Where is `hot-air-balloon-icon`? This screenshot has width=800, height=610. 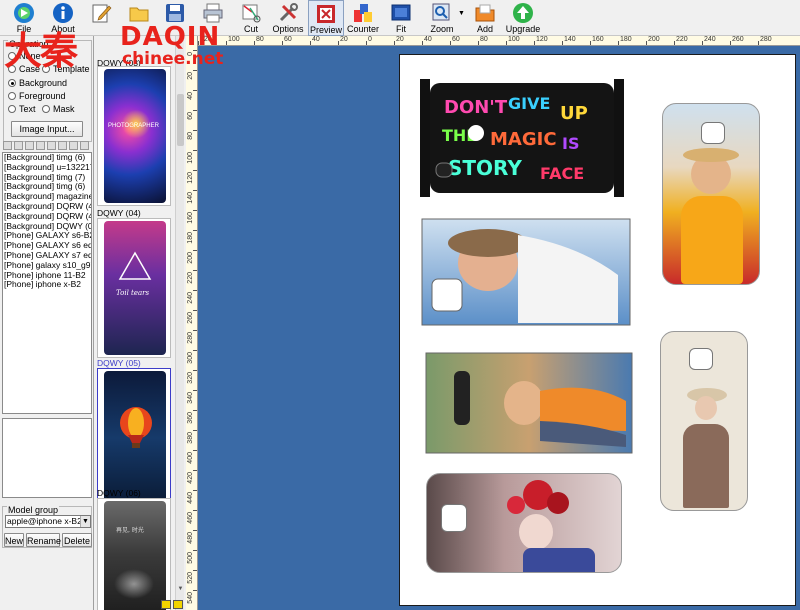 hot-air-balloon-icon is located at coordinates (136, 427).